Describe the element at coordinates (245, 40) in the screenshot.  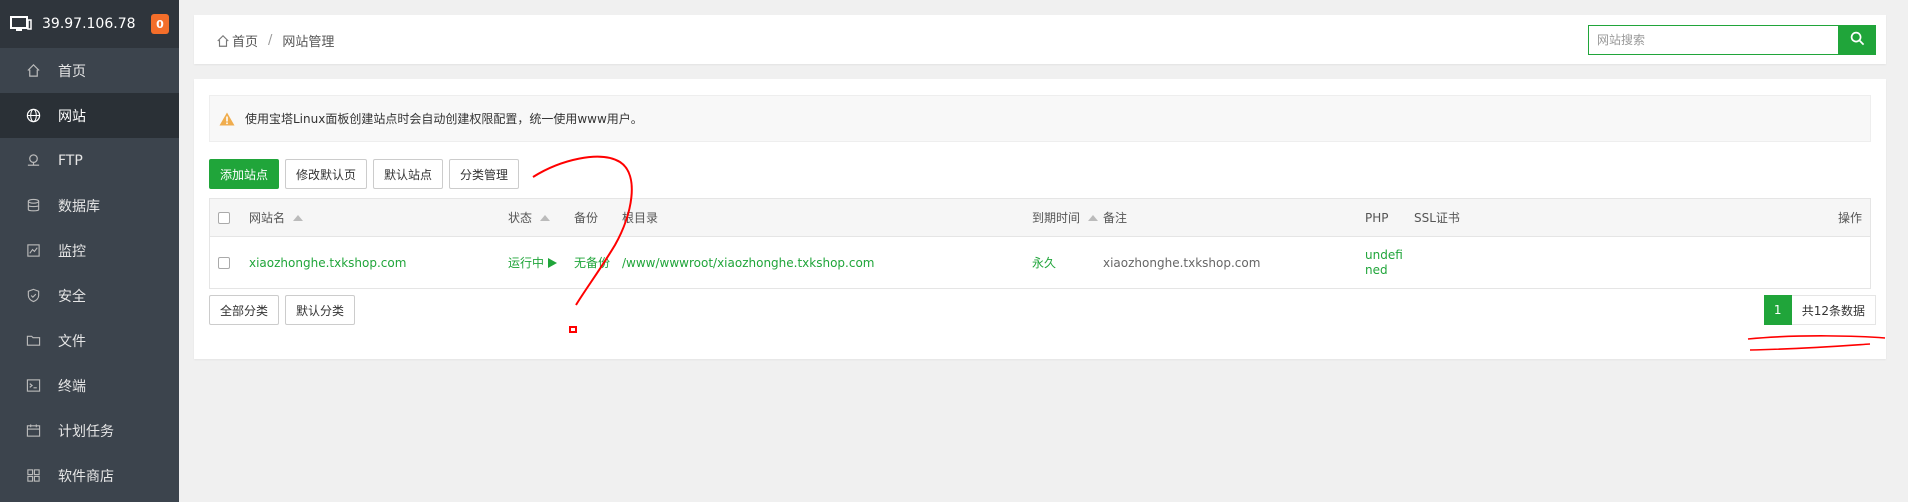
I see `breadcrumb-home-link: 首页` at that location.